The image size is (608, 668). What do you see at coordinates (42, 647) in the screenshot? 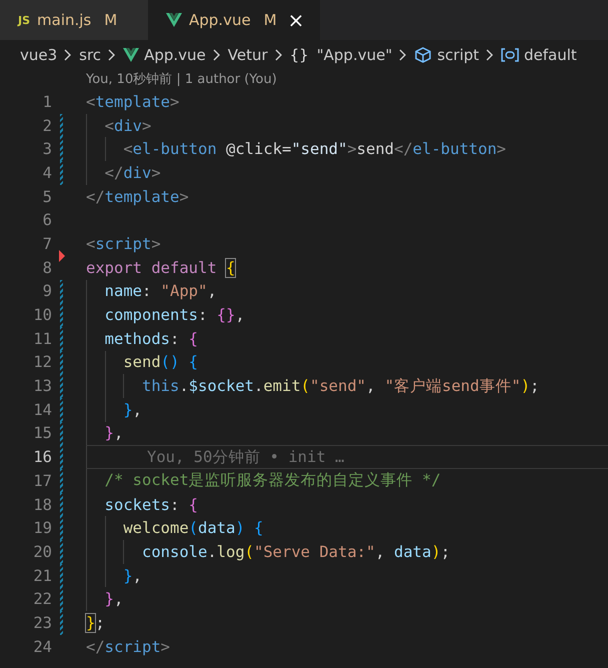
I see `line-number: 24` at bounding box center [42, 647].